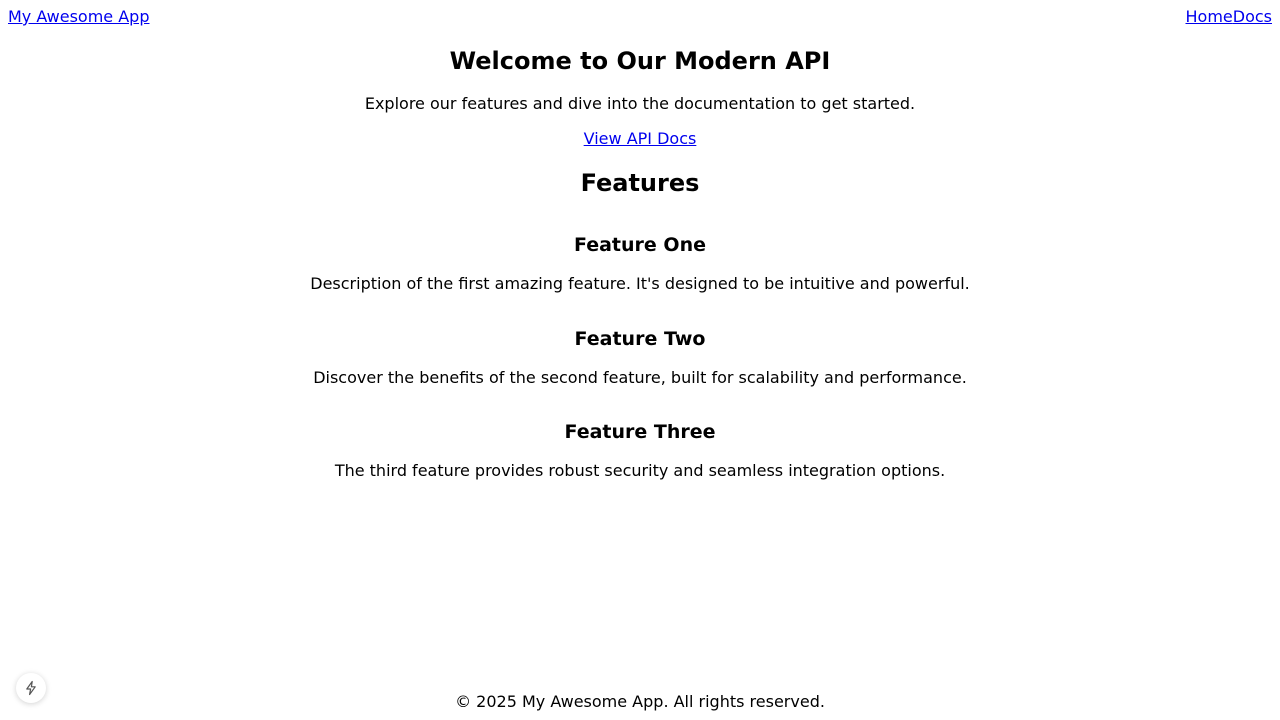 This screenshot has width=1280, height=720. Describe the element at coordinates (640, 18) in the screenshot. I see `top-navigation: My Awesome App HomeDocs` at that location.